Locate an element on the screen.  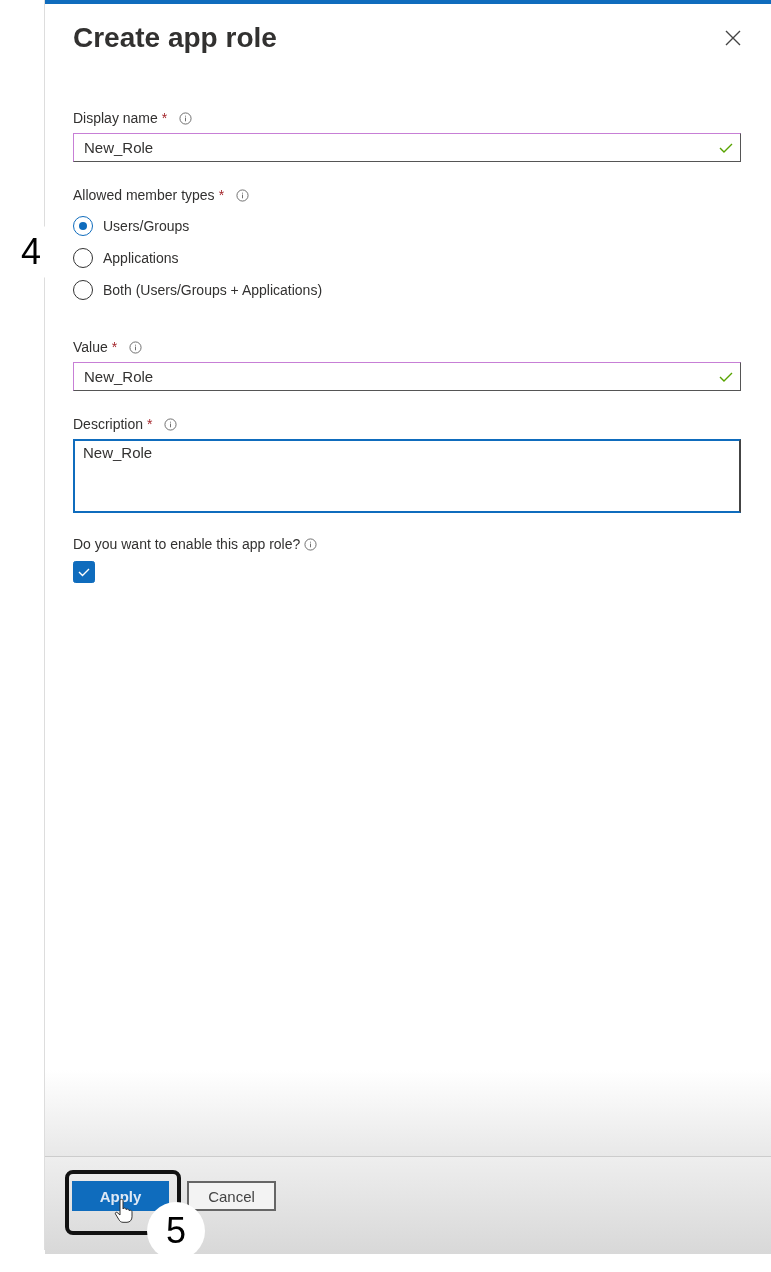
description-field: New_Role is located at coordinates (407, 476).